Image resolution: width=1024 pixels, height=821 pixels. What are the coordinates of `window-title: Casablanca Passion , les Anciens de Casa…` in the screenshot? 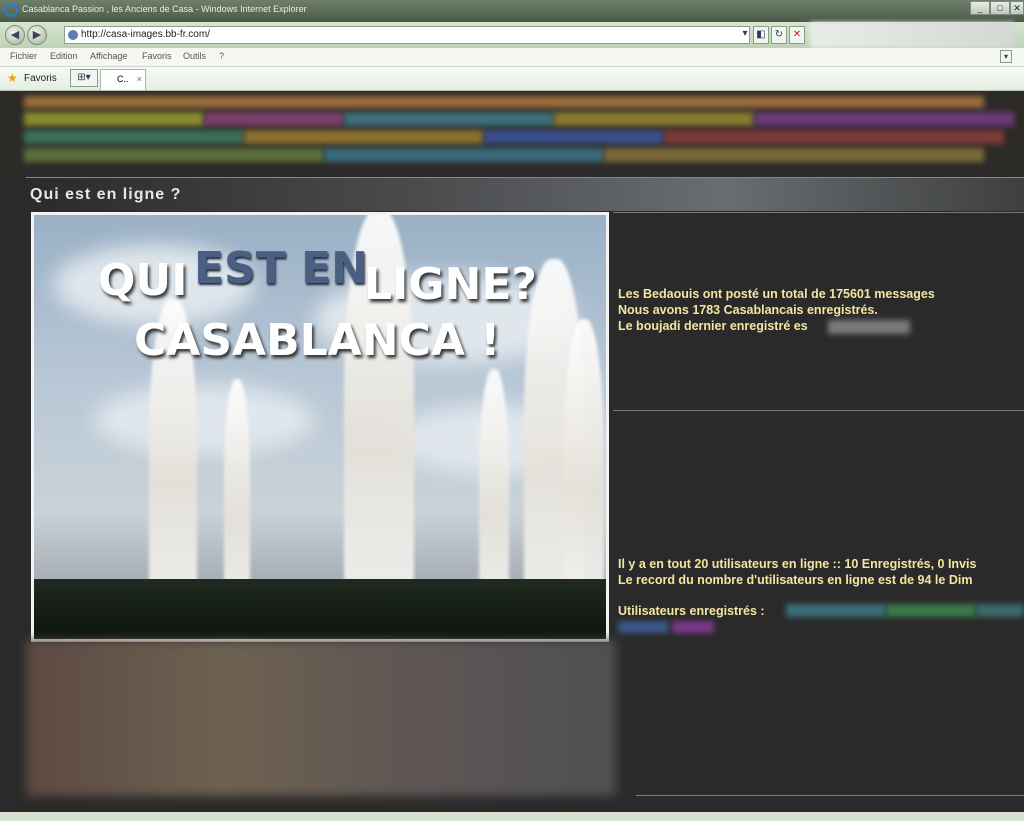 It's located at (164, 9).